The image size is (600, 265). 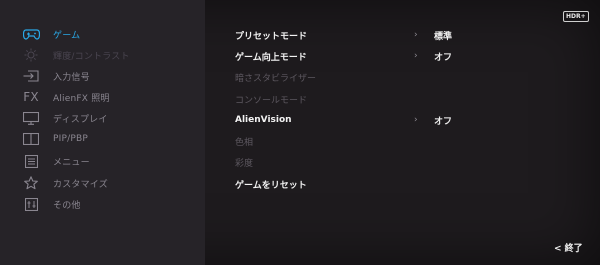 I want to click on sidebar-item-label: ゲーム, so click(x=67, y=35).